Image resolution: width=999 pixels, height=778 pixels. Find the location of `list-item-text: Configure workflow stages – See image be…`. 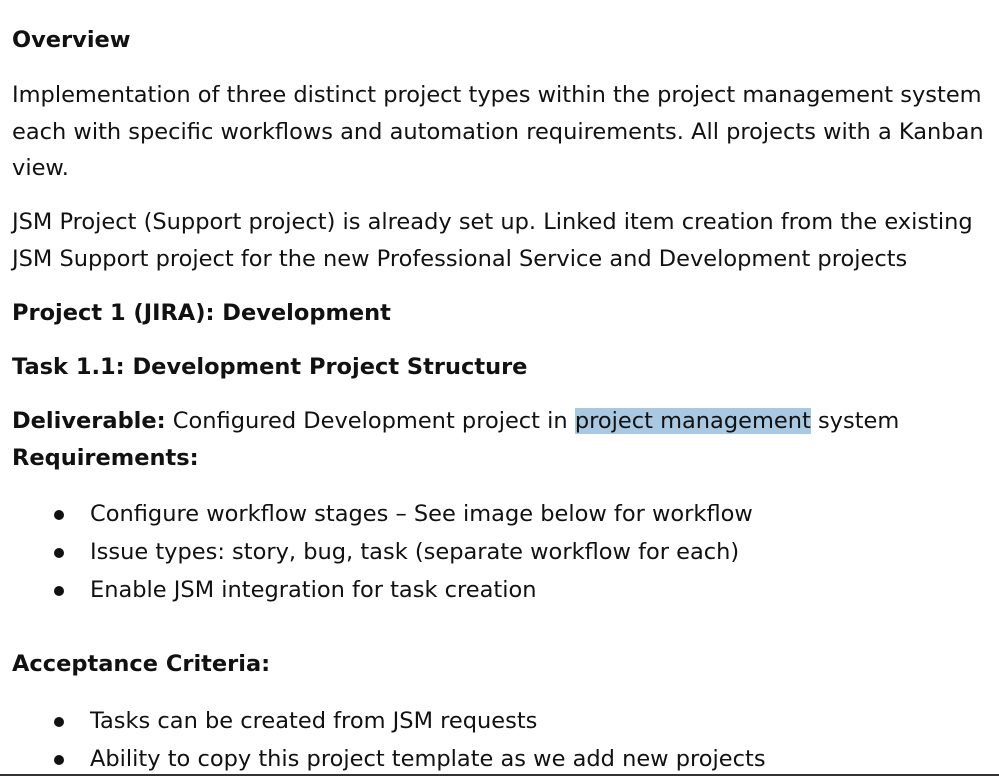

list-item-text: Configure workflow stages – See image be… is located at coordinates (421, 514).